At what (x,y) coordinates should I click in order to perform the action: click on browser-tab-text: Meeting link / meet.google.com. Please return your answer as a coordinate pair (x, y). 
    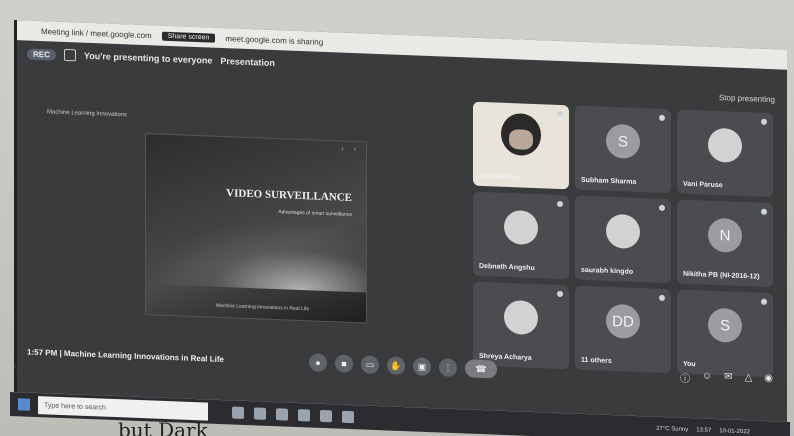
    Looking at the image, I should click on (96, 33).